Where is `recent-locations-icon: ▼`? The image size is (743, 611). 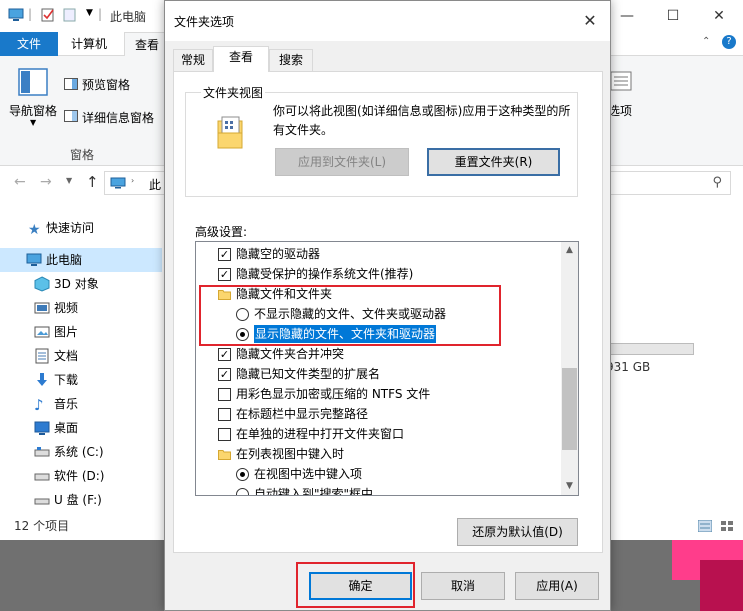 recent-locations-icon: ▼ is located at coordinates (69, 180).